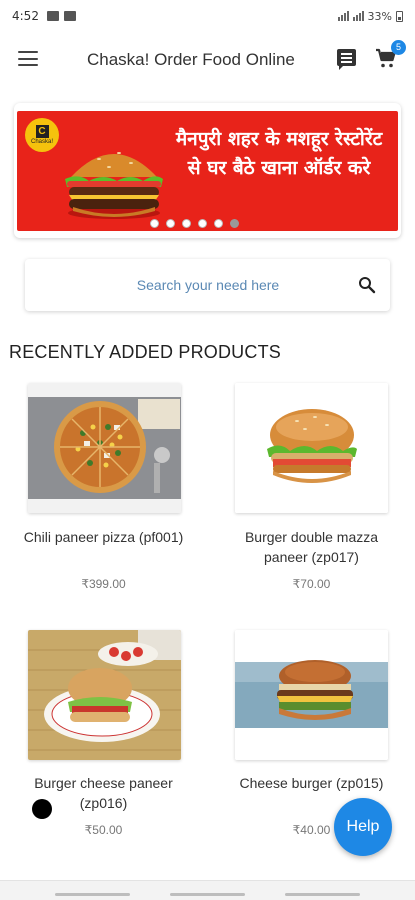 The image size is (415, 900). Describe the element at coordinates (399, 16) in the screenshot. I see `battery-icon` at that location.